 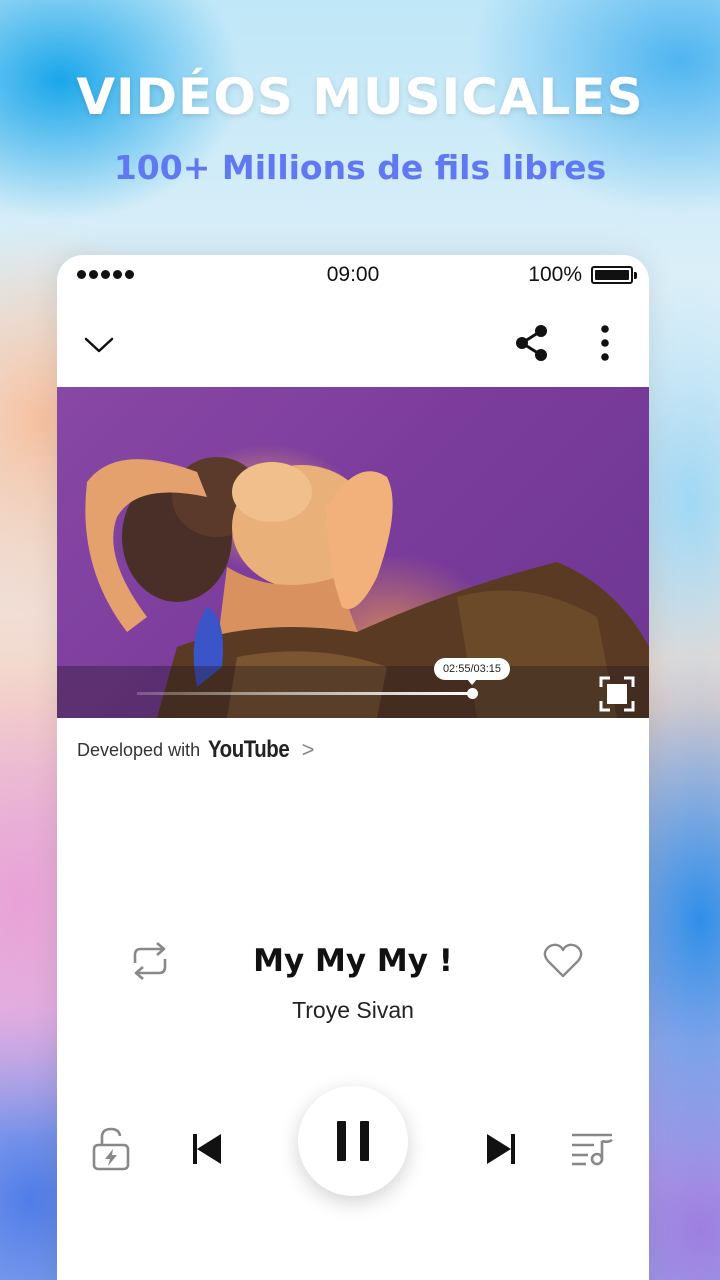 I want to click on pause-button, so click(x=353, y=1141).